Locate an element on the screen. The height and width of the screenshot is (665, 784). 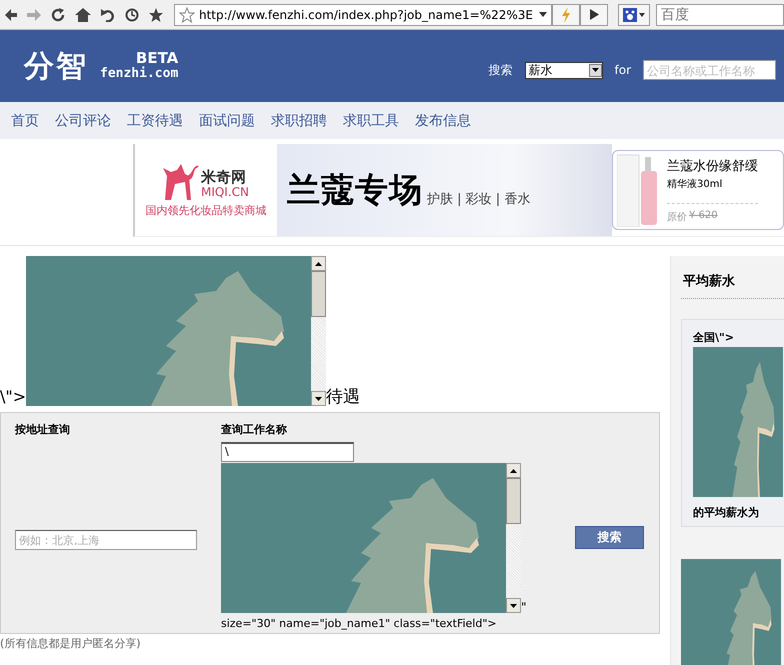
site-logo: 分智 is located at coordinates (56, 66).